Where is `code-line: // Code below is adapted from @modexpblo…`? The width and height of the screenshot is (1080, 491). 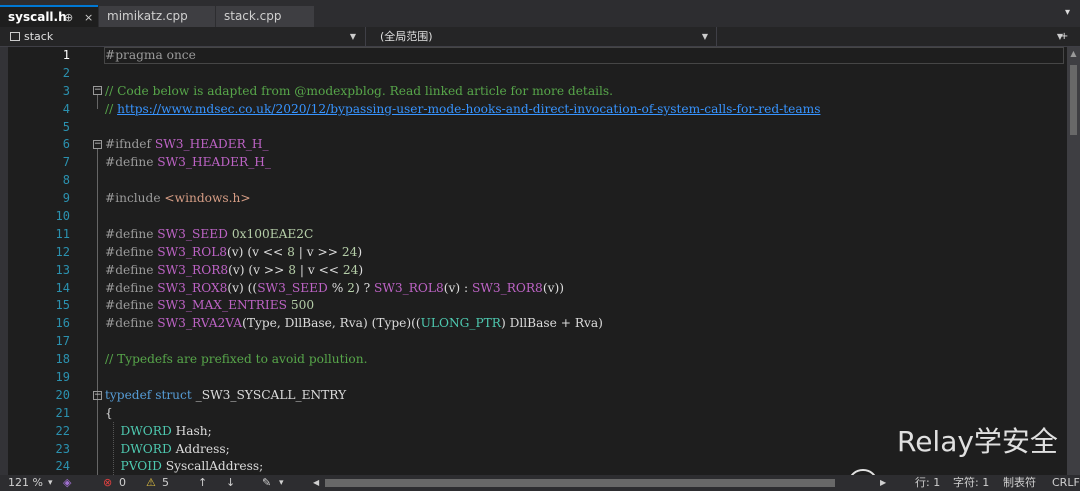
code-line: // Code below is adapted from @modexpblo… is located at coordinates (359, 90).